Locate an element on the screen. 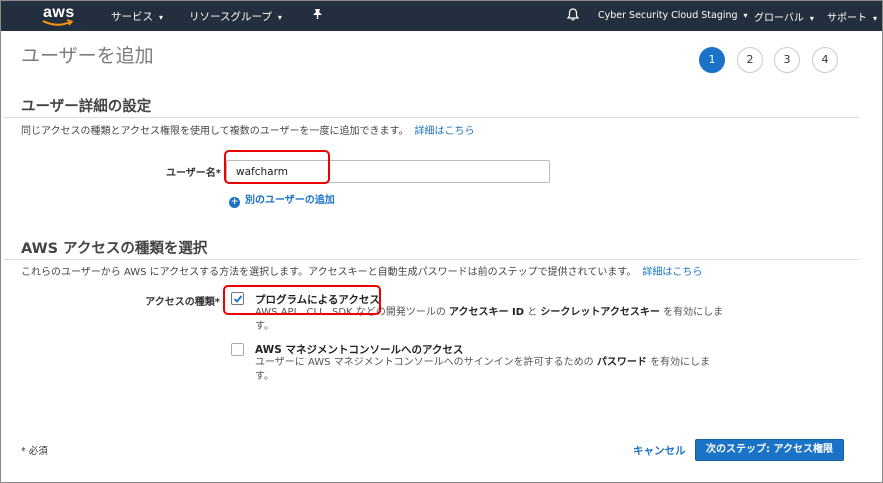 The width and height of the screenshot is (883, 483). option-desc-text: AWS API、CLI、SDK などの開発ツールの is located at coordinates (350, 312).